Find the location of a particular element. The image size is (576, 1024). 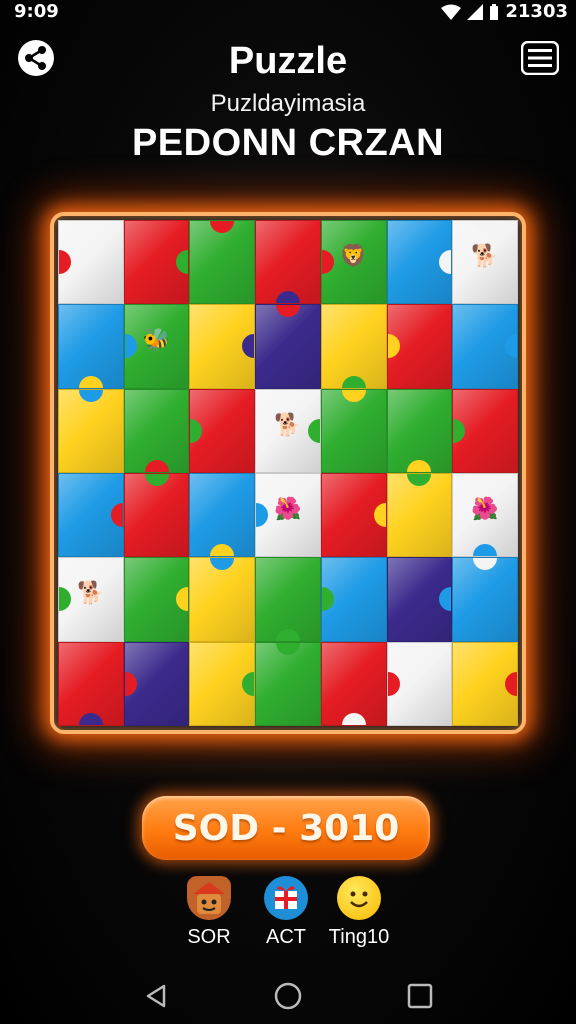

battery-icon is located at coordinates (494, 11).